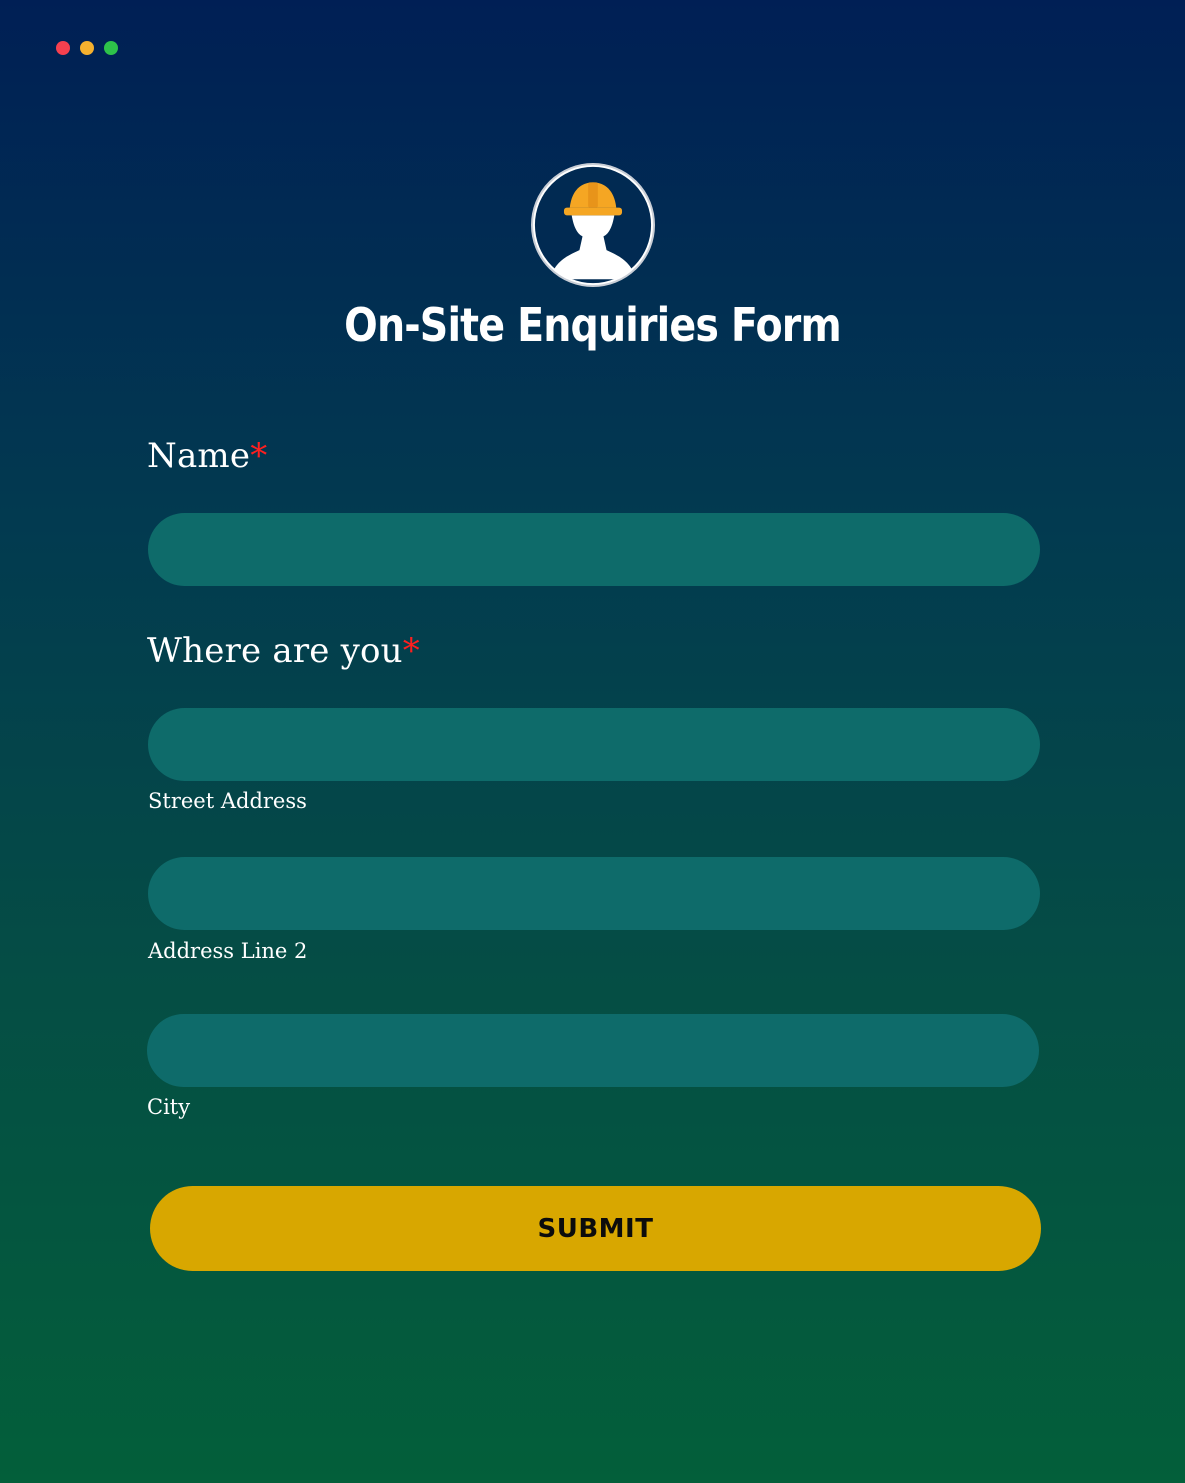  Describe the element at coordinates (594, 893) in the screenshot. I see `address-line-2-input` at that location.